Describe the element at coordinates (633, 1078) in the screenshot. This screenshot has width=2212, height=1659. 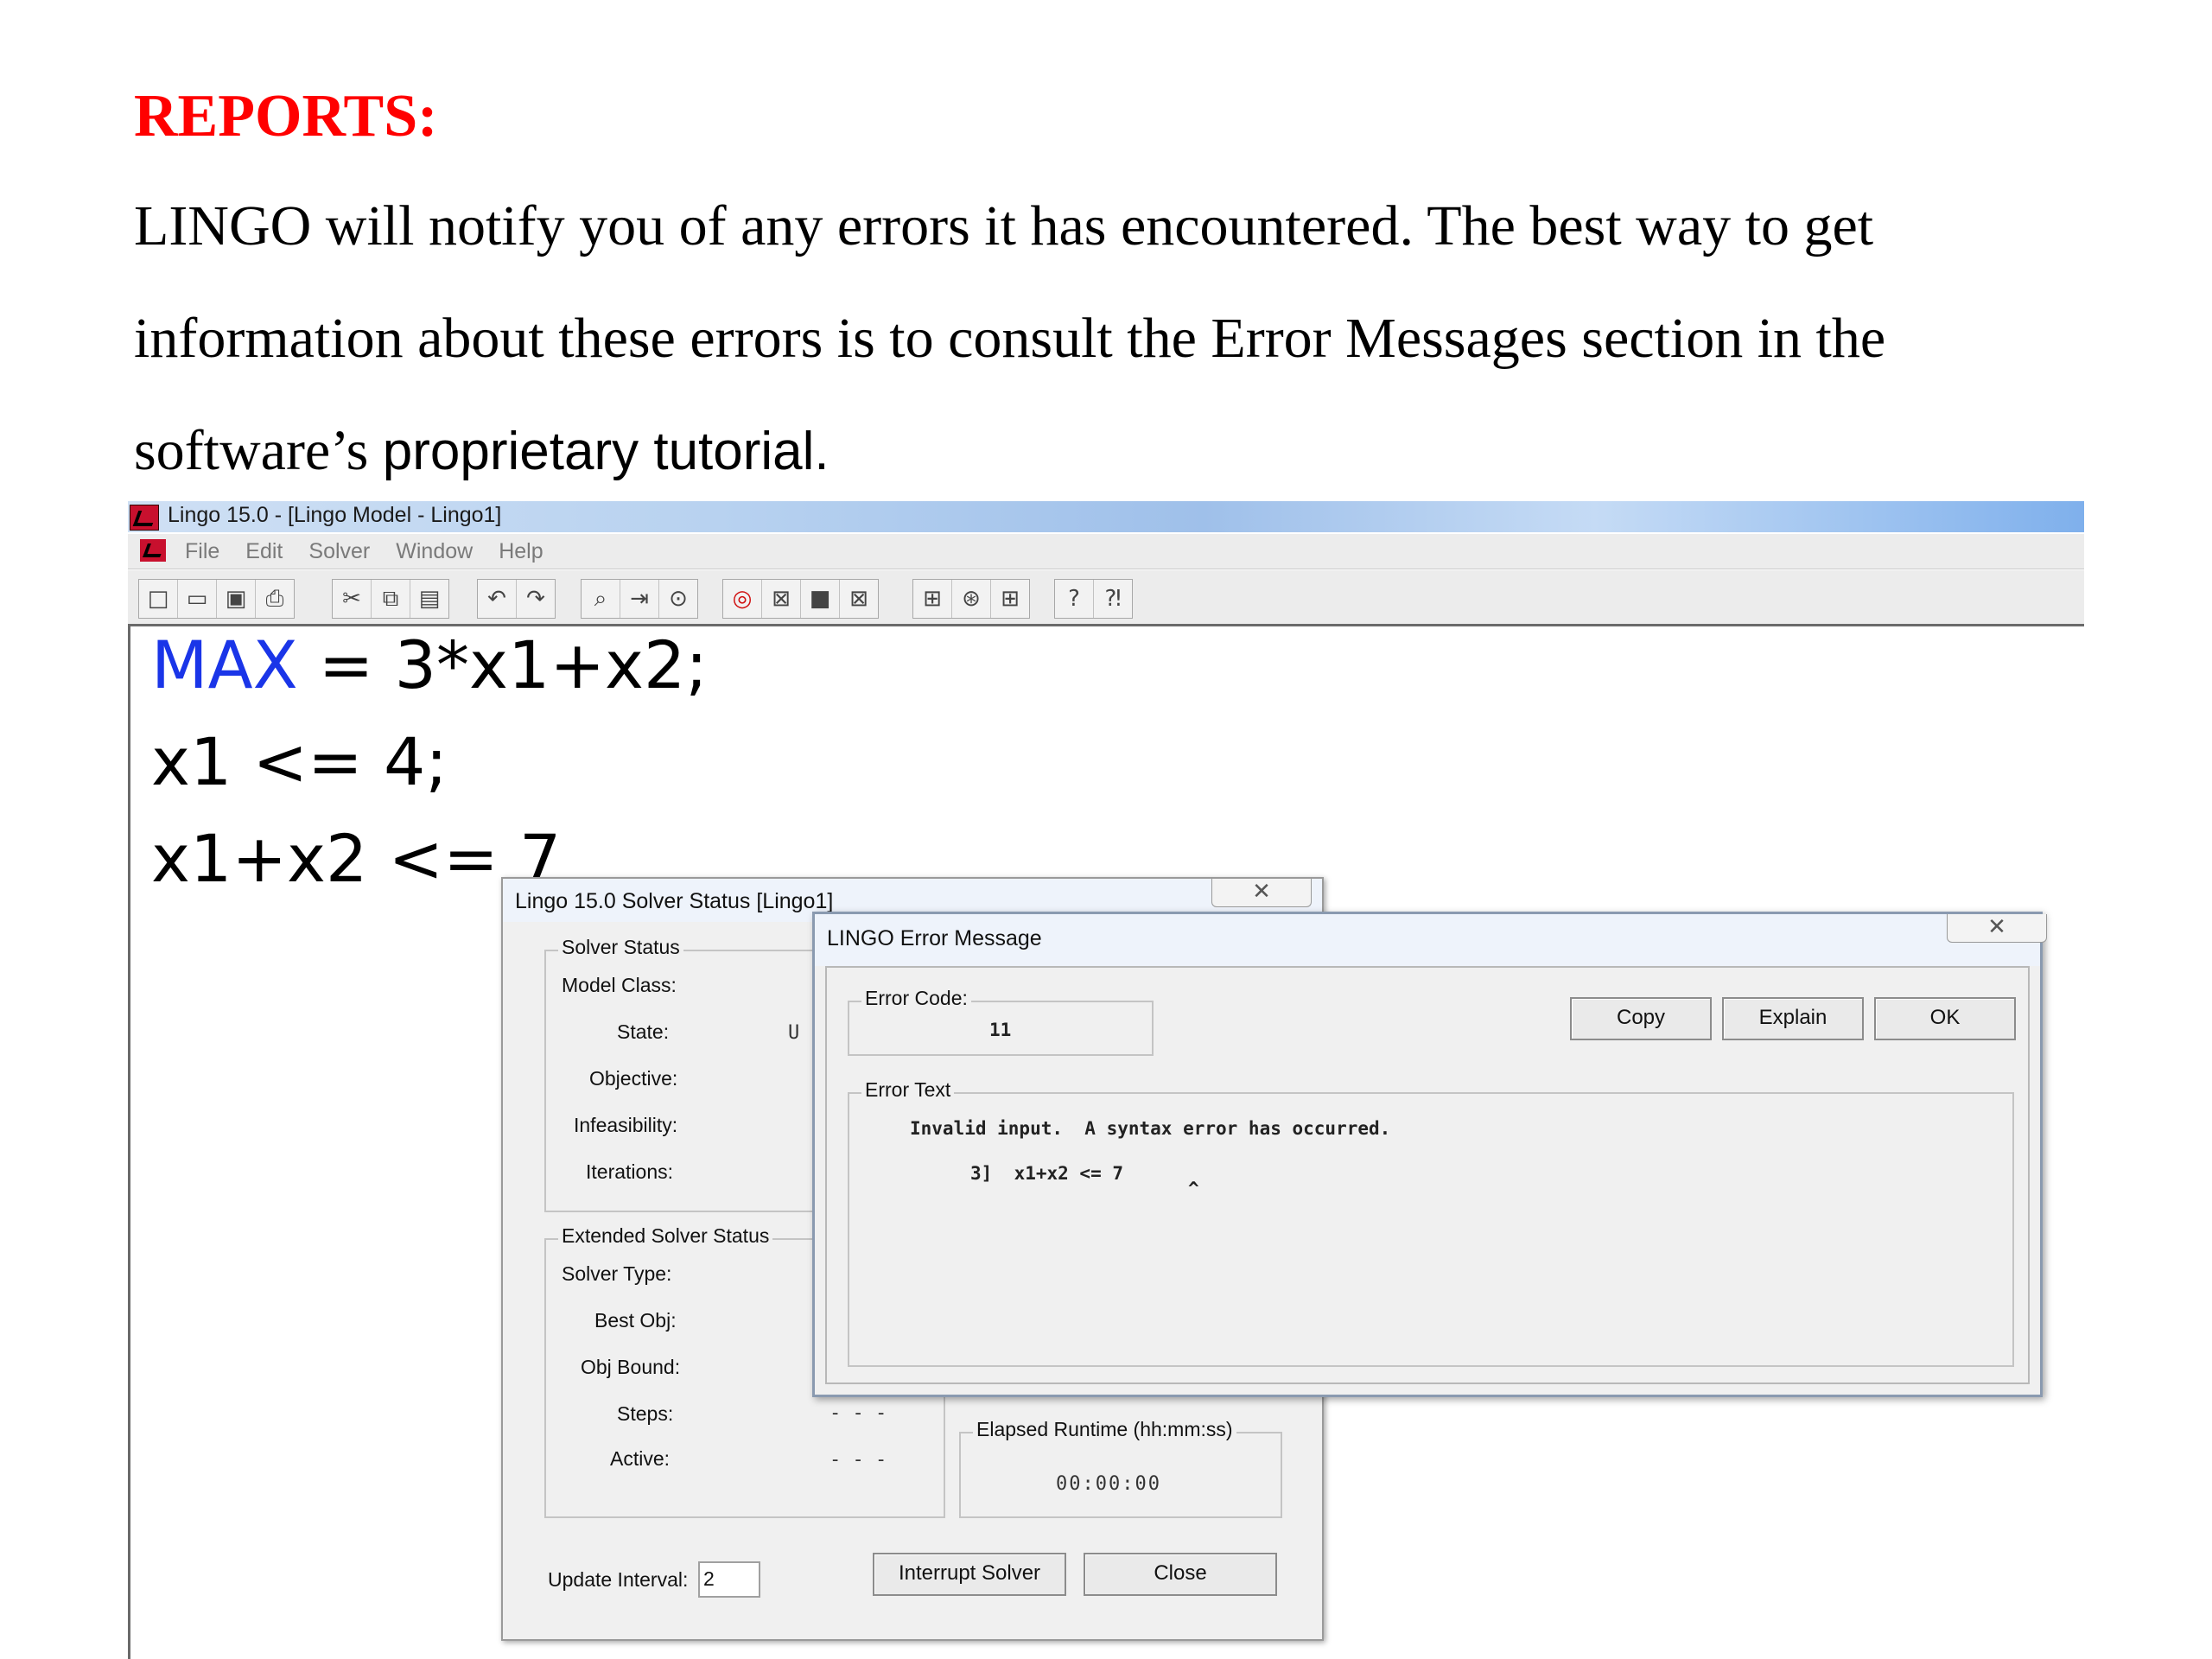
I see `objective-label: Objective:` at that location.